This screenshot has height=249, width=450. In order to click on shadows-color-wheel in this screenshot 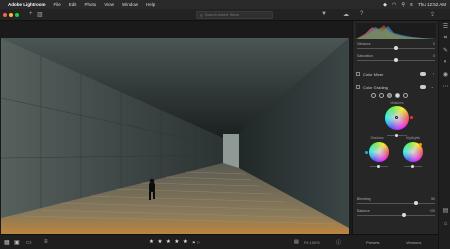, I will do `click(379, 152)`.